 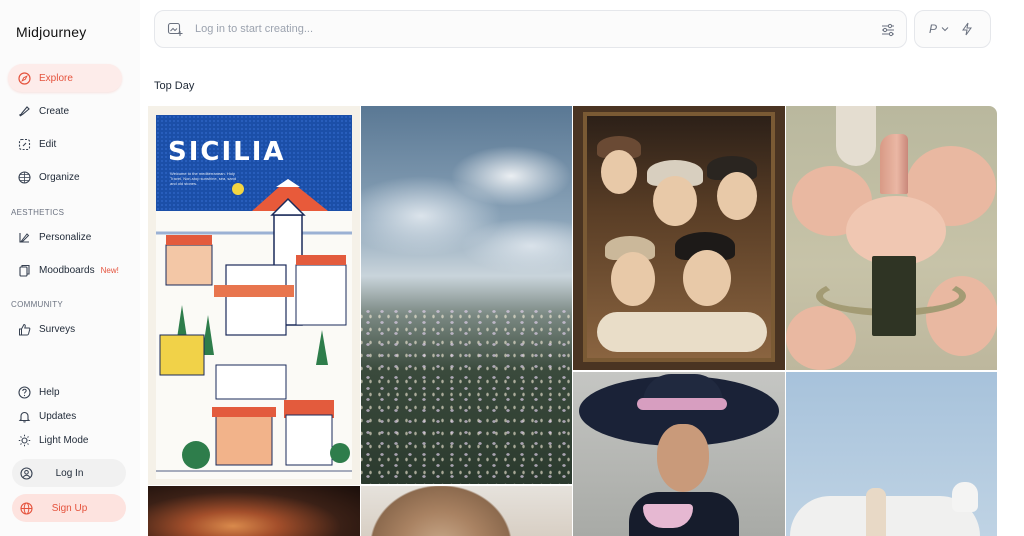 I want to click on user-icon, so click(x=26, y=473).